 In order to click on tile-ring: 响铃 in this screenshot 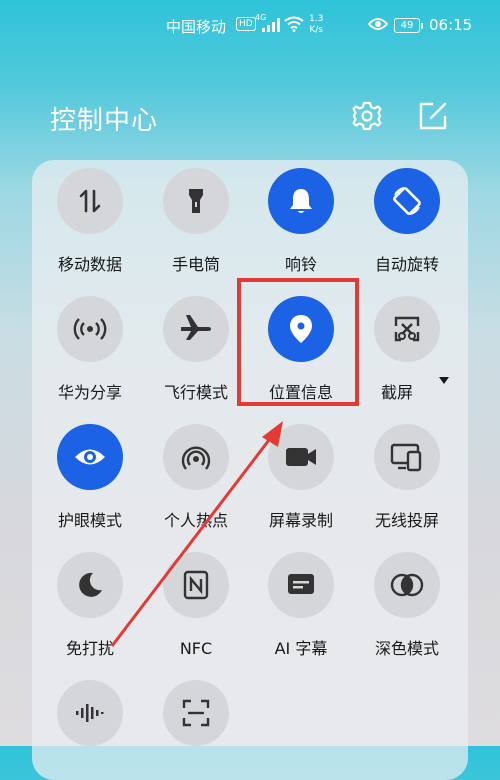, I will do `click(301, 221)`.